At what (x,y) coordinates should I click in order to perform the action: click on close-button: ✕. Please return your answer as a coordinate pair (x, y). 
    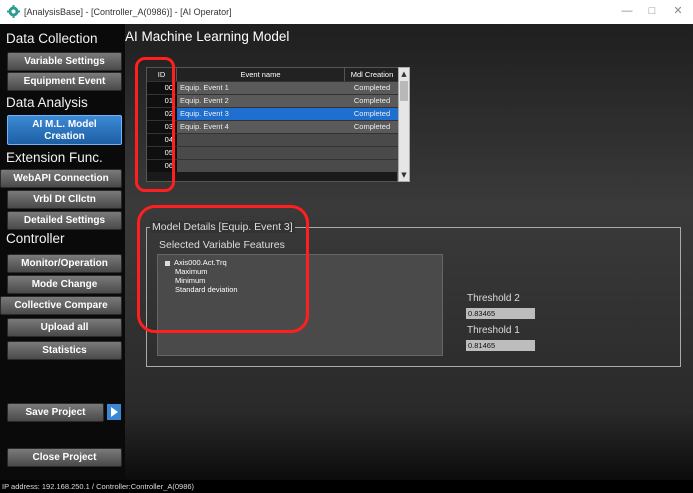
    Looking at the image, I should click on (678, 11).